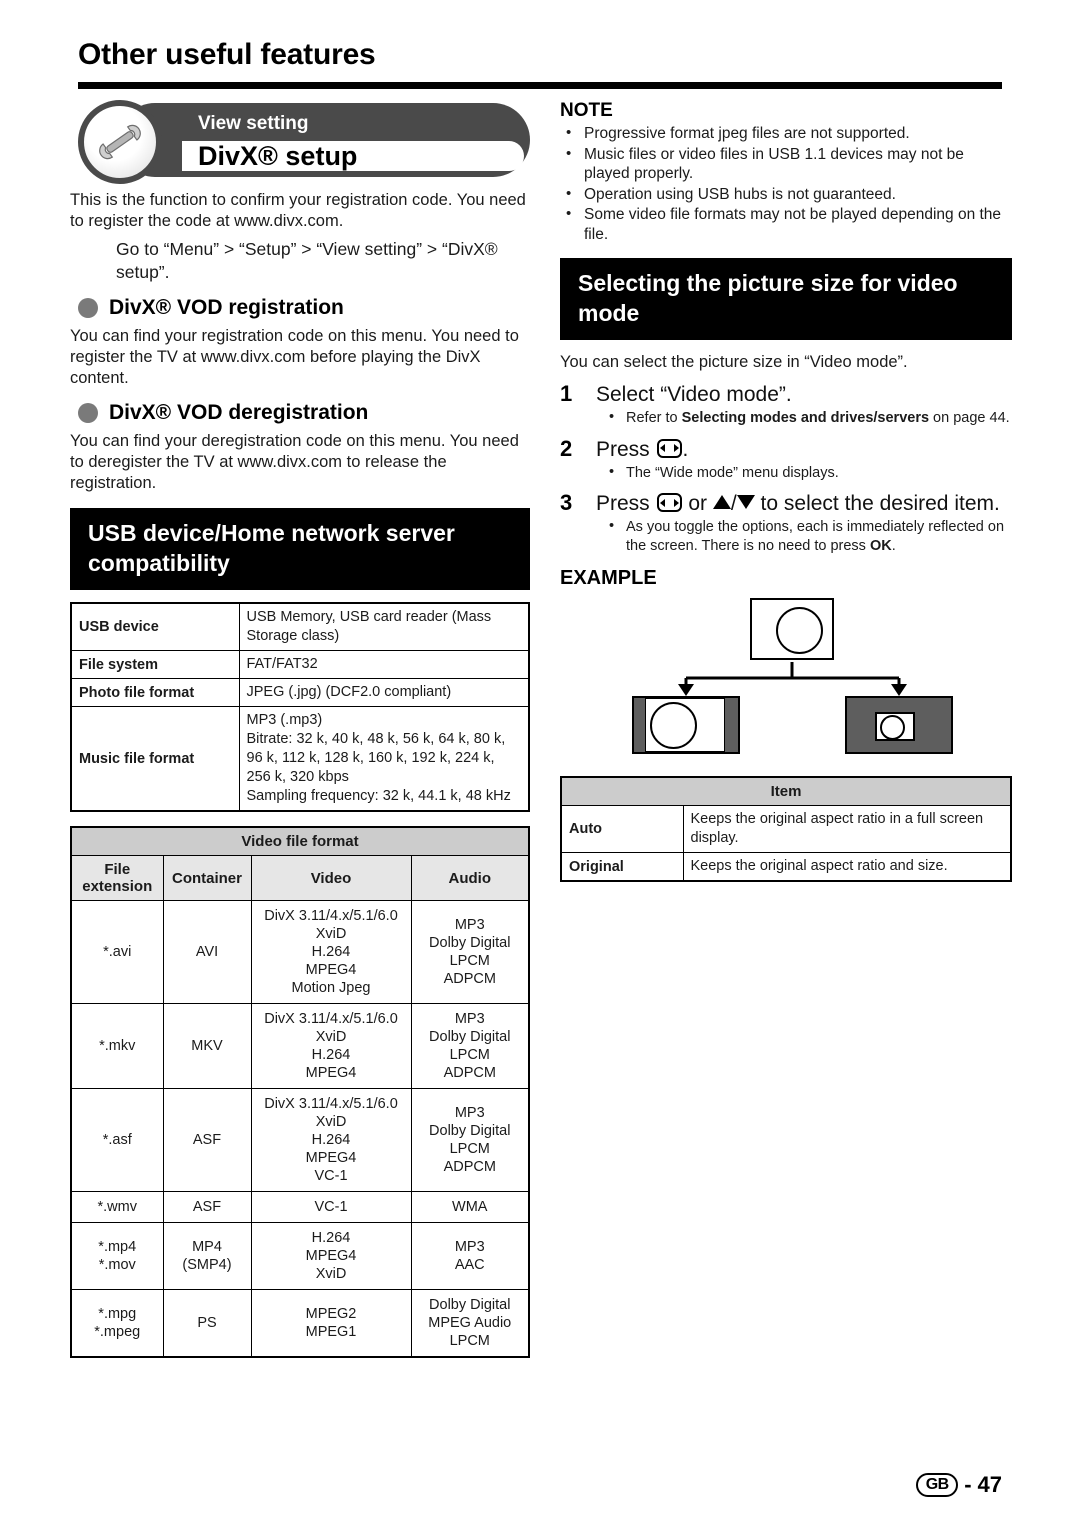  What do you see at coordinates (207, 1323) in the screenshot?
I see `video-cell-container: PS` at bounding box center [207, 1323].